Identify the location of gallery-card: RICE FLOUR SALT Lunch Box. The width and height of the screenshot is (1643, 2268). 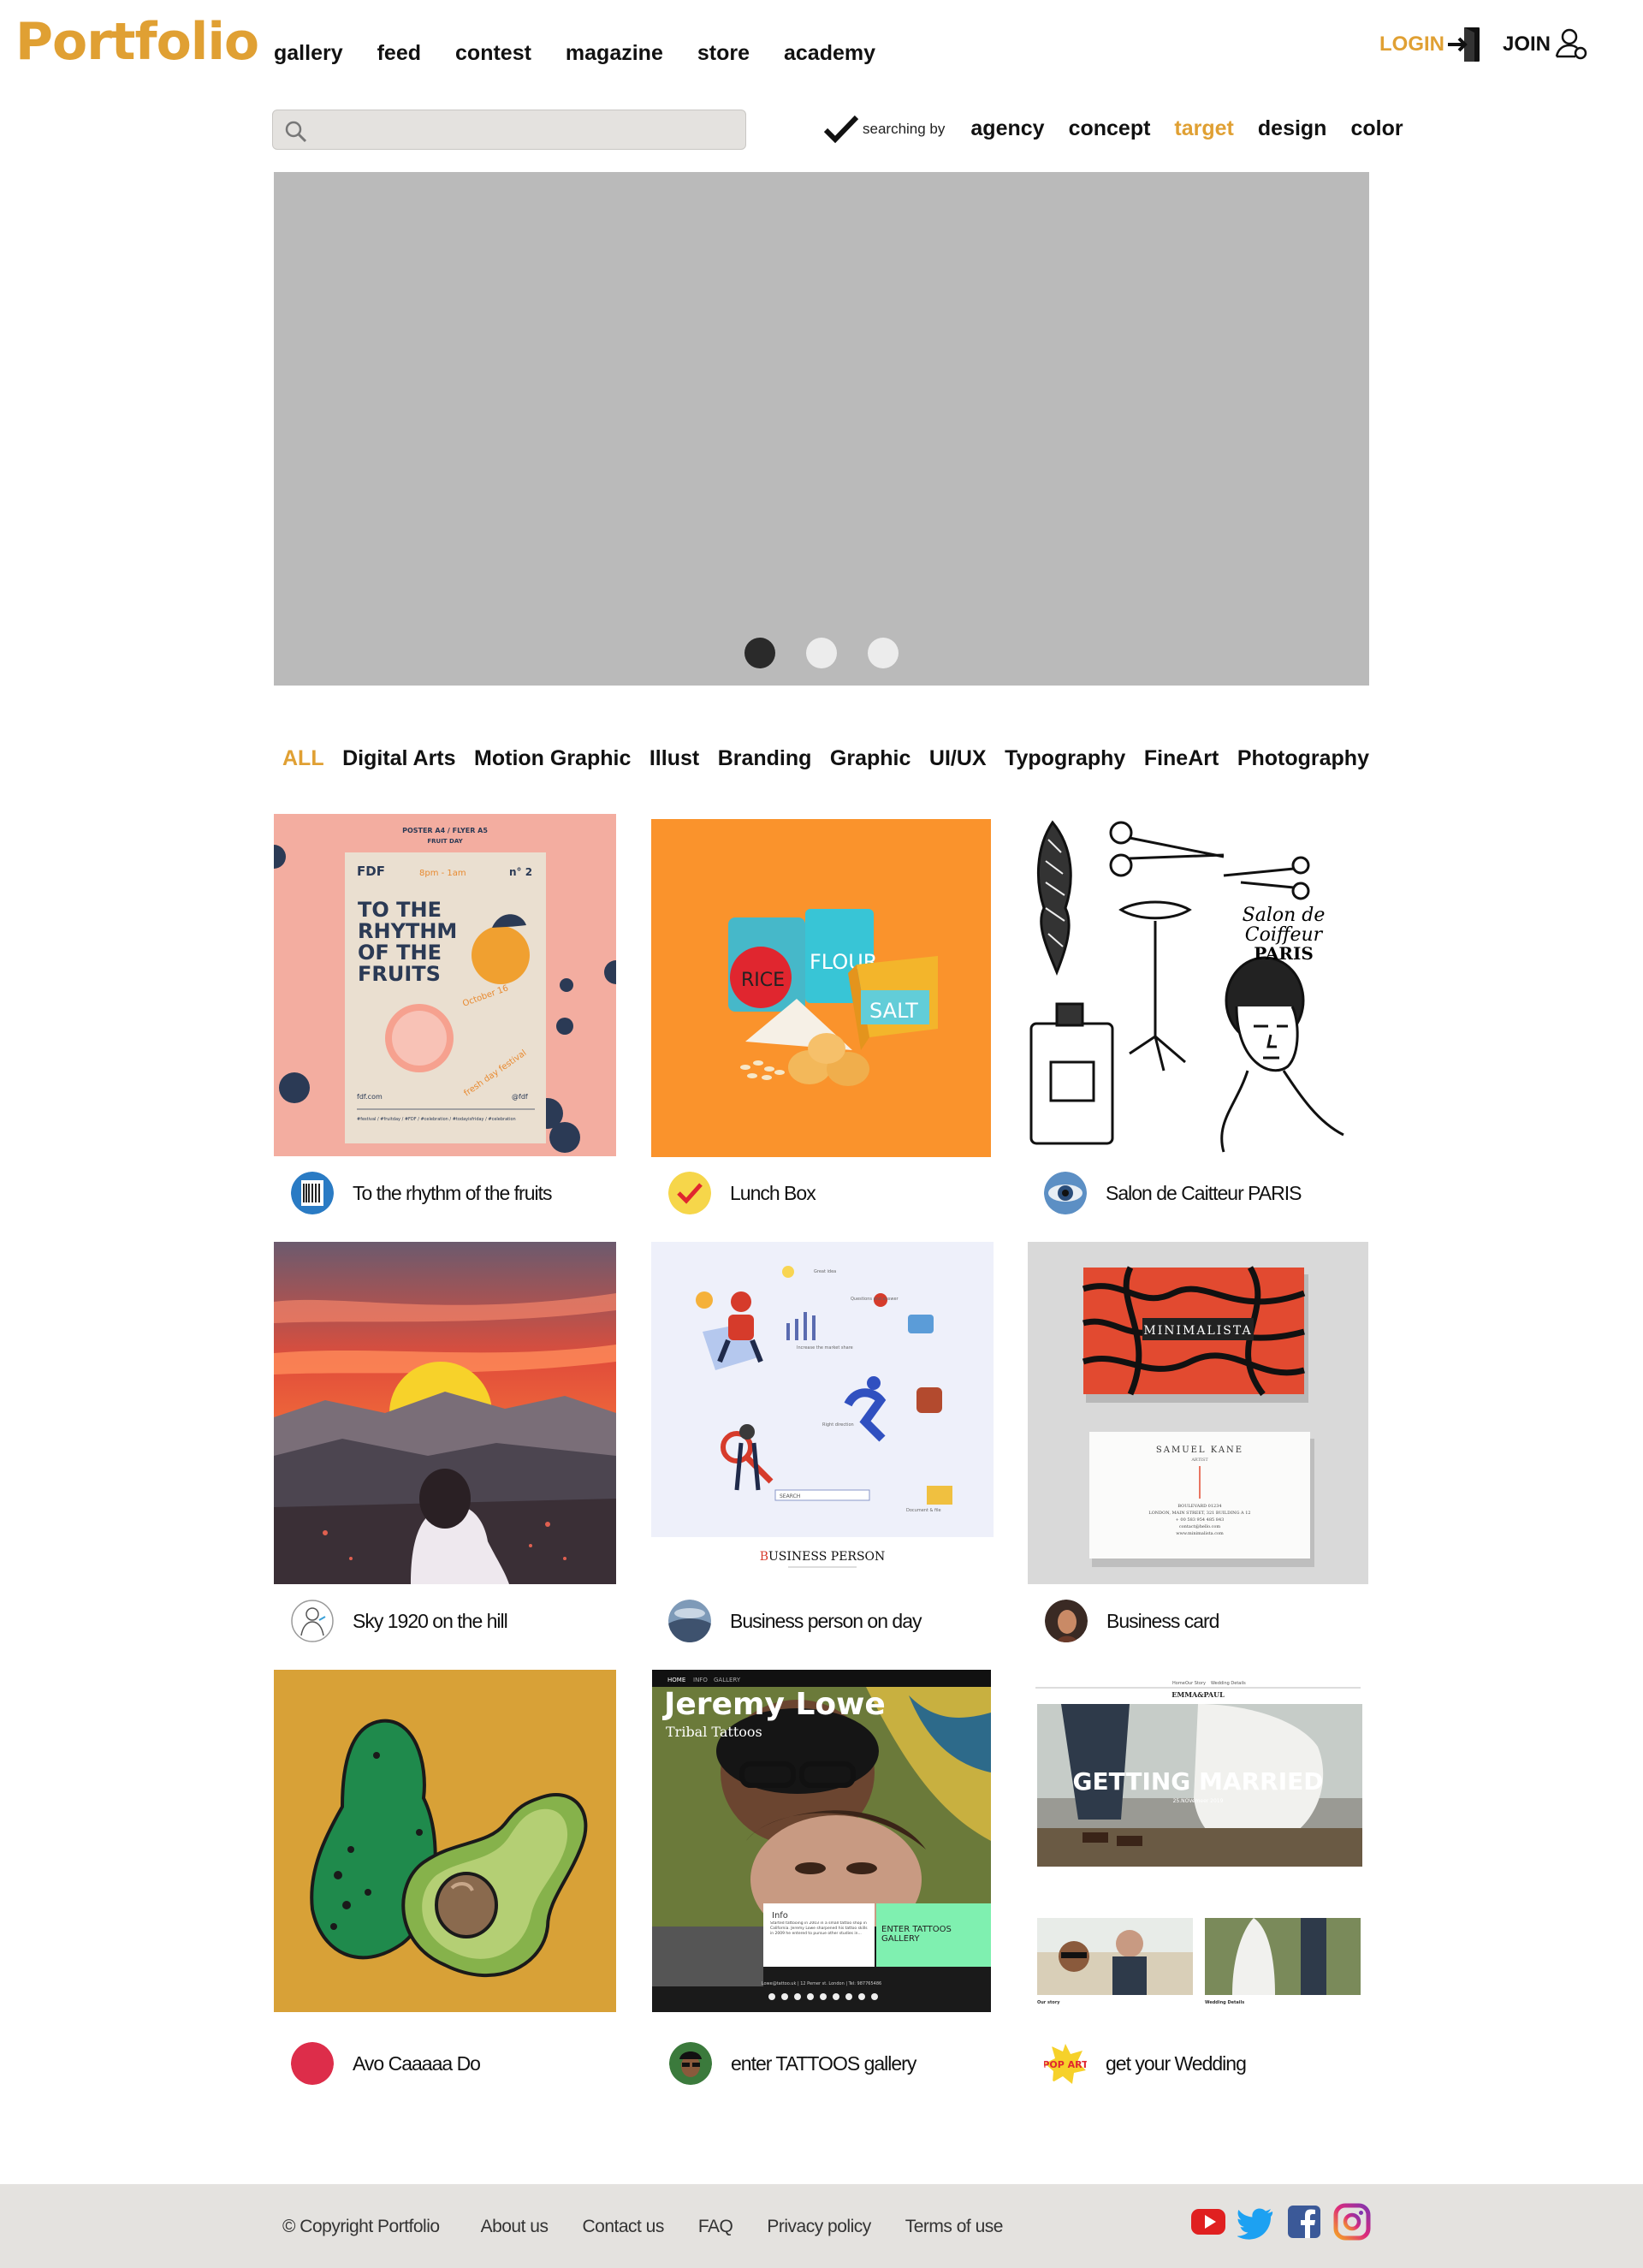
(822, 1016).